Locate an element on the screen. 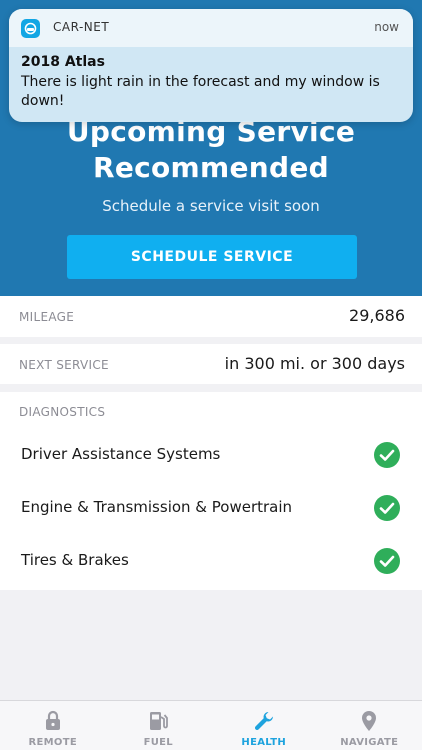 Image resolution: width=422 pixels, height=750 pixels. schedule-service-button: SCHEDULE SERVICE is located at coordinates (212, 257).